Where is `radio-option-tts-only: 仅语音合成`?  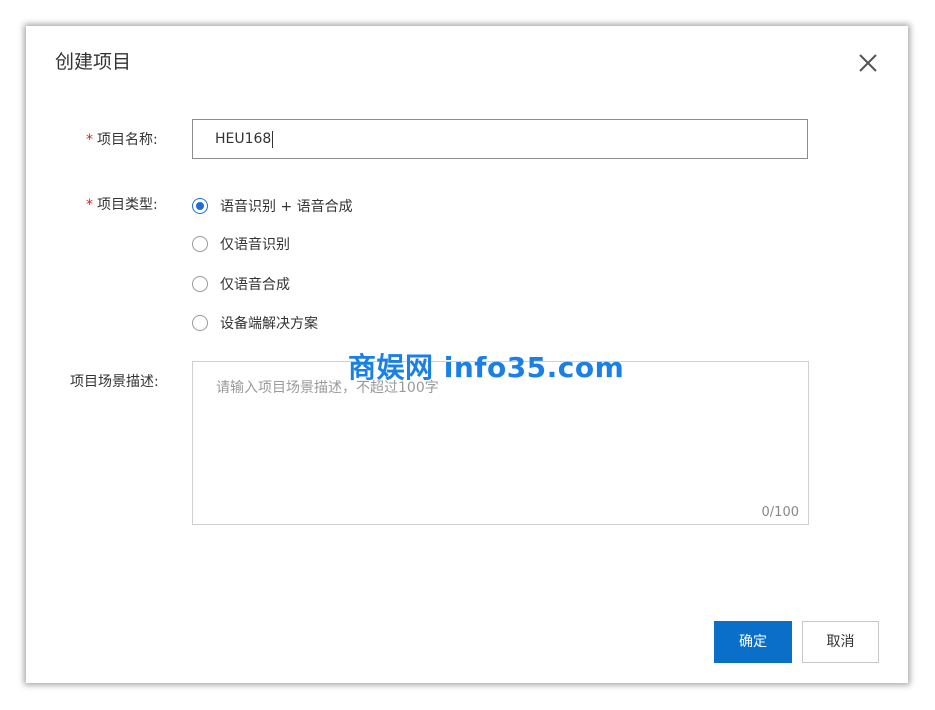
radio-option-tts-only: 仅语音合成 is located at coordinates (241, 284).